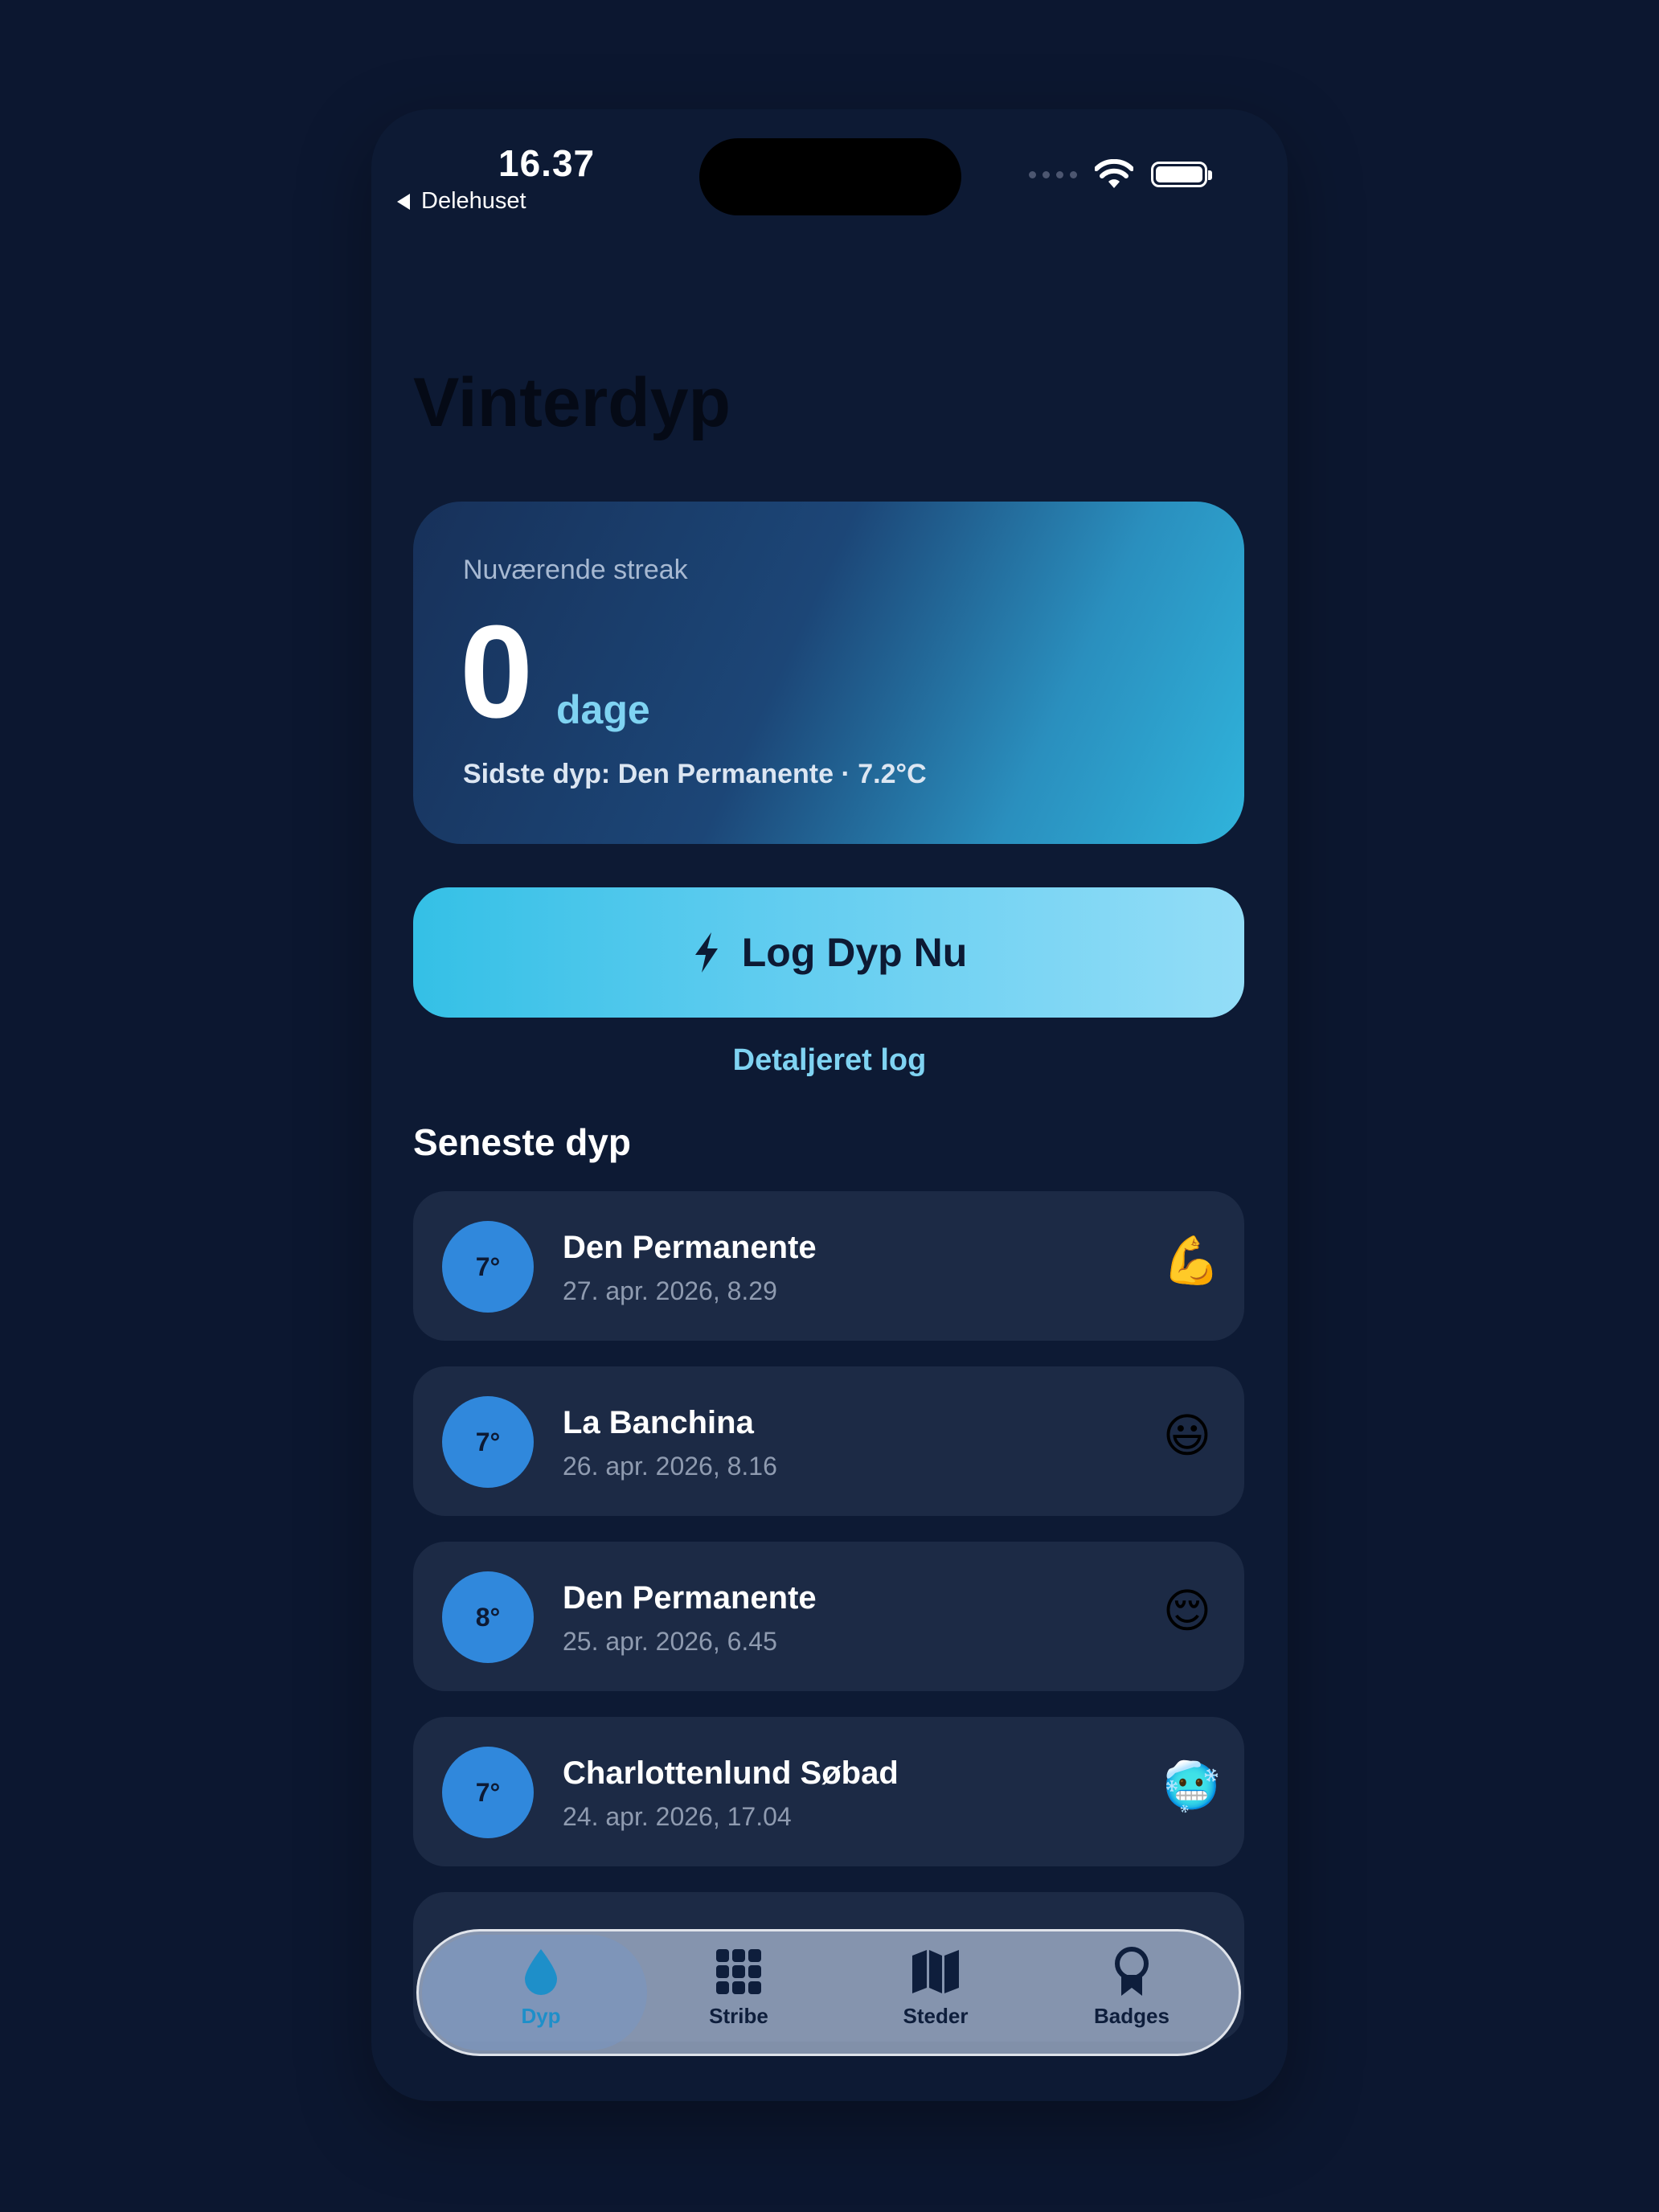 The height and width of the screenshot is (2212, 1659). Describe the element at coordinates (670, 1466) in the screenshot. I see `dip-date: 26. apr. 2026, 8.16` at that location.